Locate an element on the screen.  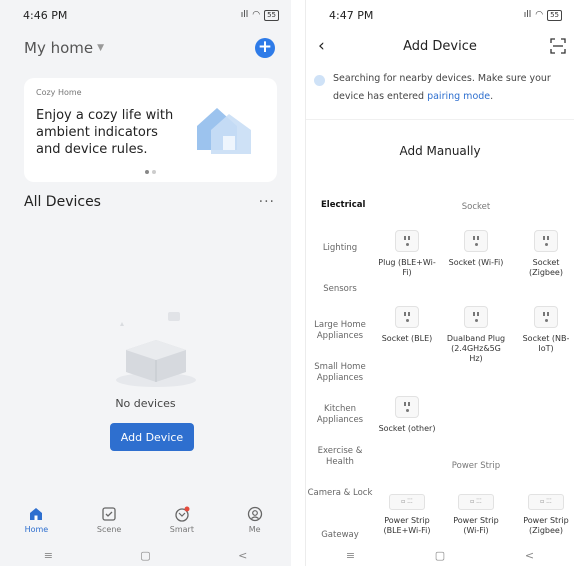
tab-scene: Scene is located at coordinates (109, 525).